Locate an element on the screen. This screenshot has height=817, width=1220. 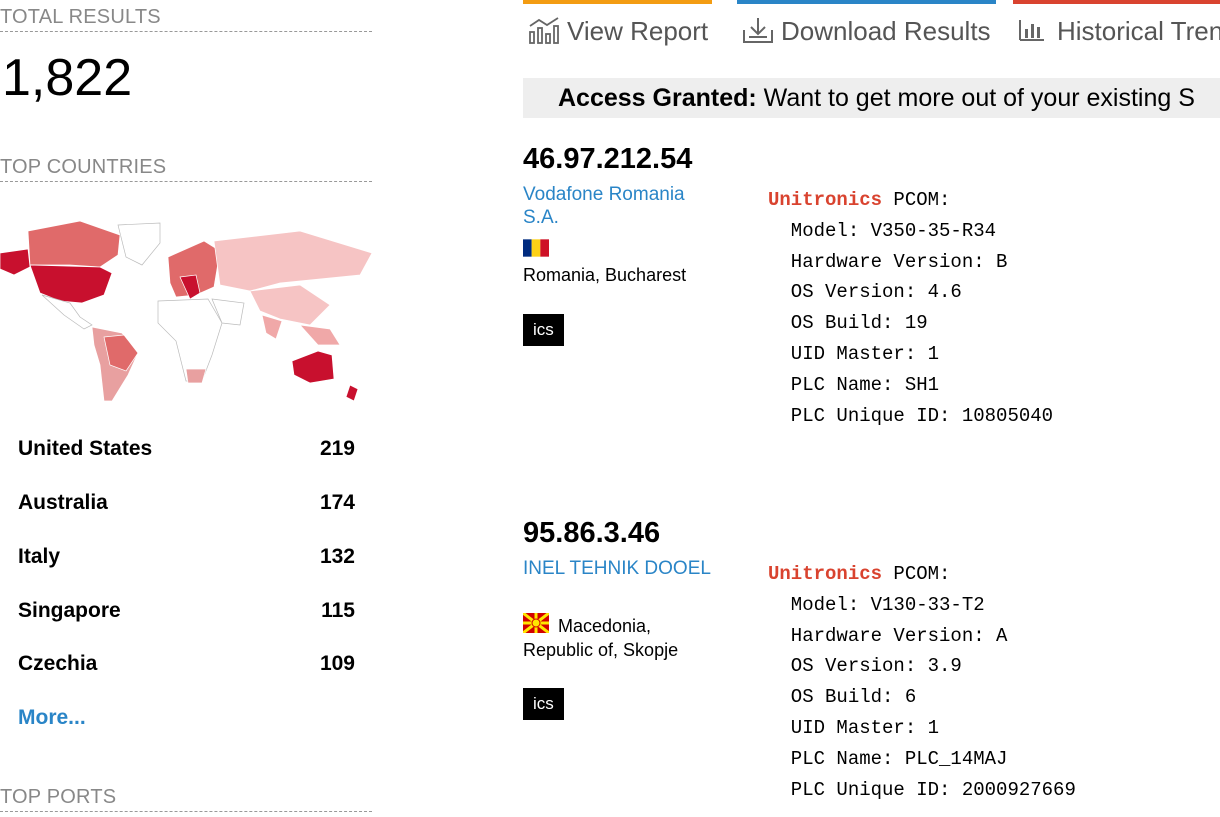
country-count: 109 is located at coordinates (337, 663).